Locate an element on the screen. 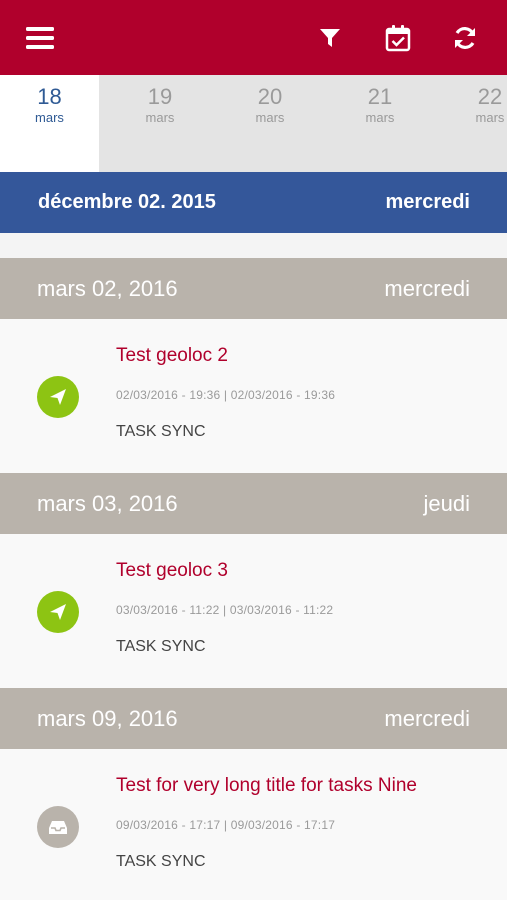  date-tab-number: 21 is located at coordinates (380, 96).